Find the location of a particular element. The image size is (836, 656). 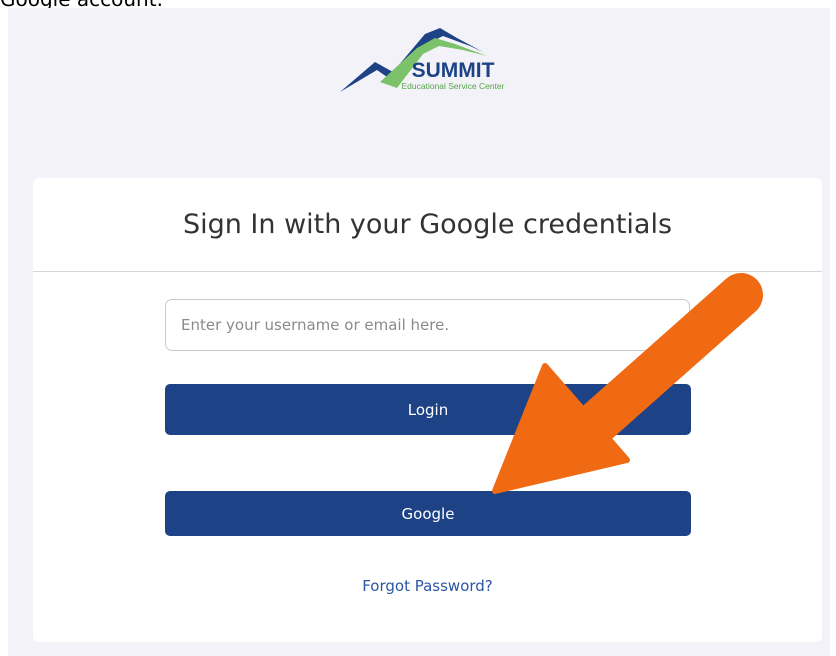

card-header: Sign In with your Google credentials is located at coordinates (427, 225).